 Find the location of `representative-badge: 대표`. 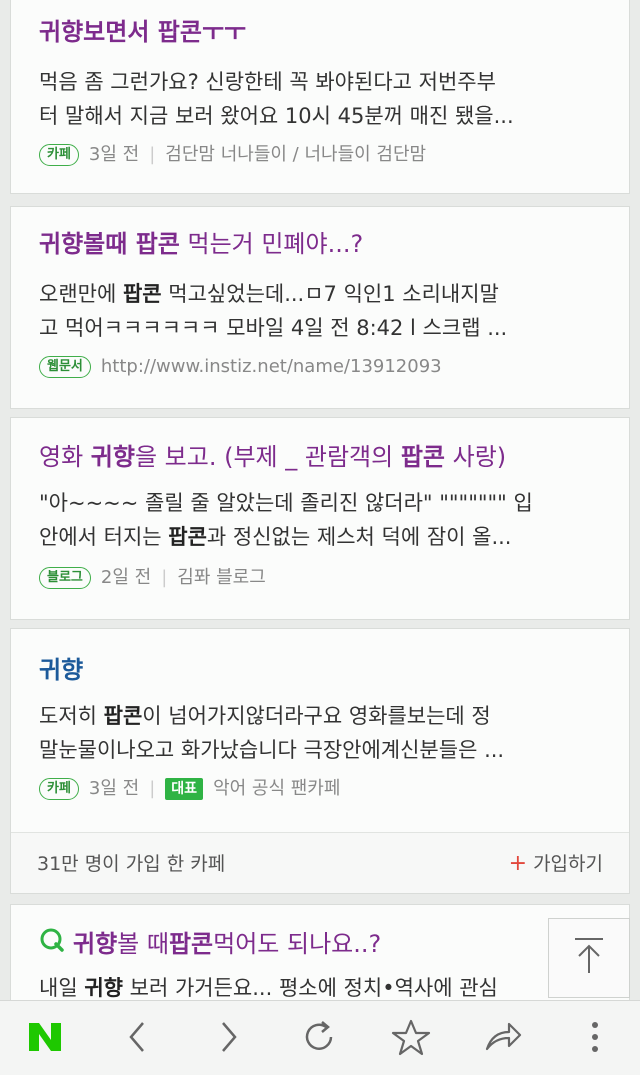

representative-badge: 대표 is located at coordinates (184, 789).